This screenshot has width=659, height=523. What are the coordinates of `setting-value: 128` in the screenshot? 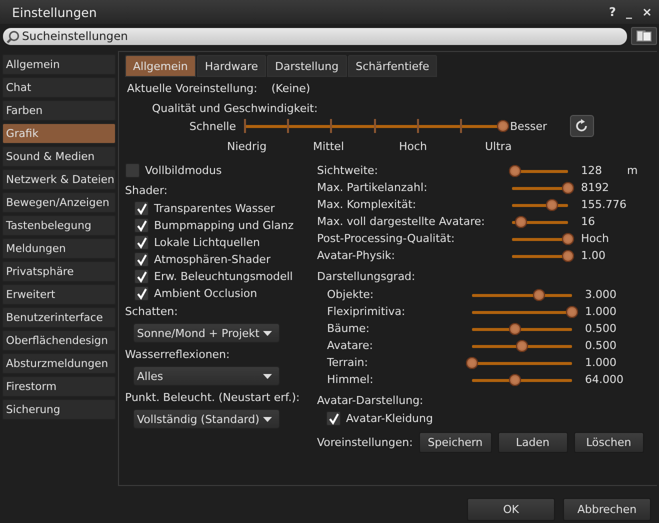 It's located at (592, 170).